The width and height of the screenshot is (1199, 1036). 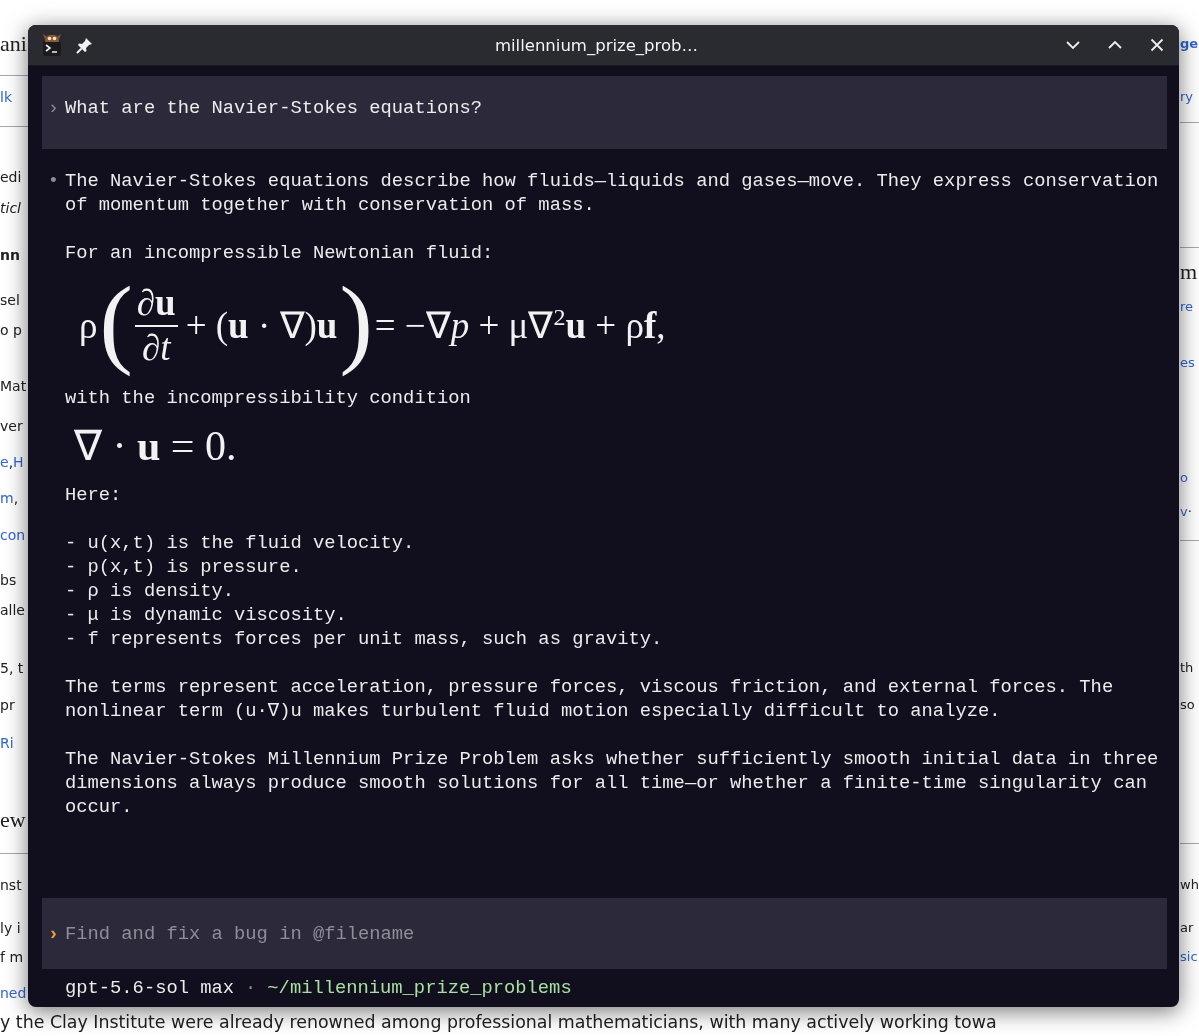 I want to click on list-item: - p(x,t) is pressure., so click(x=184, y=567).